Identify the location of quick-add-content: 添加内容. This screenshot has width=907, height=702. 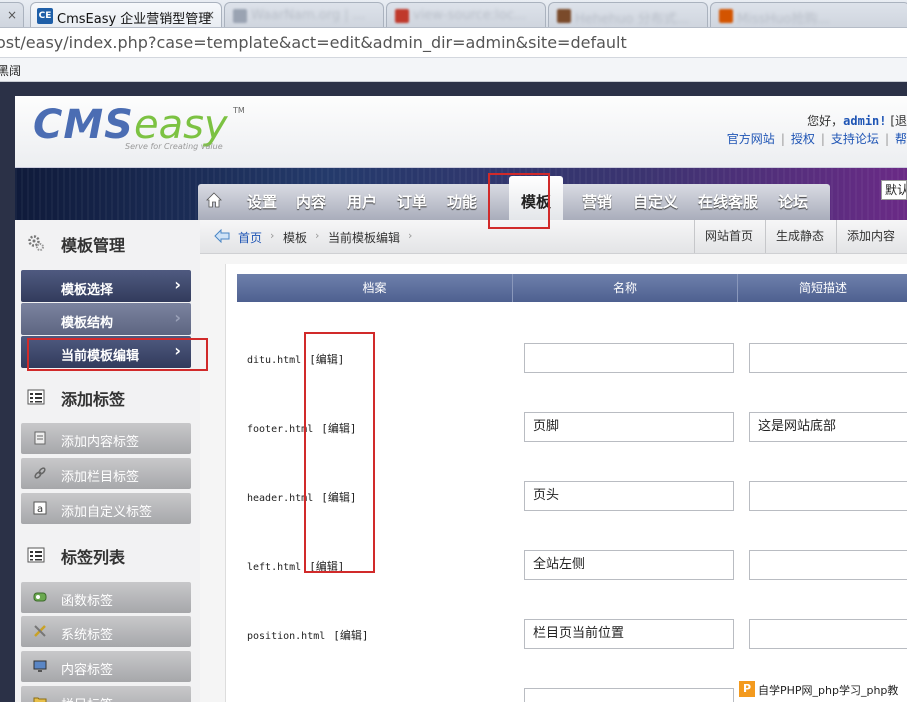
(870, 236).